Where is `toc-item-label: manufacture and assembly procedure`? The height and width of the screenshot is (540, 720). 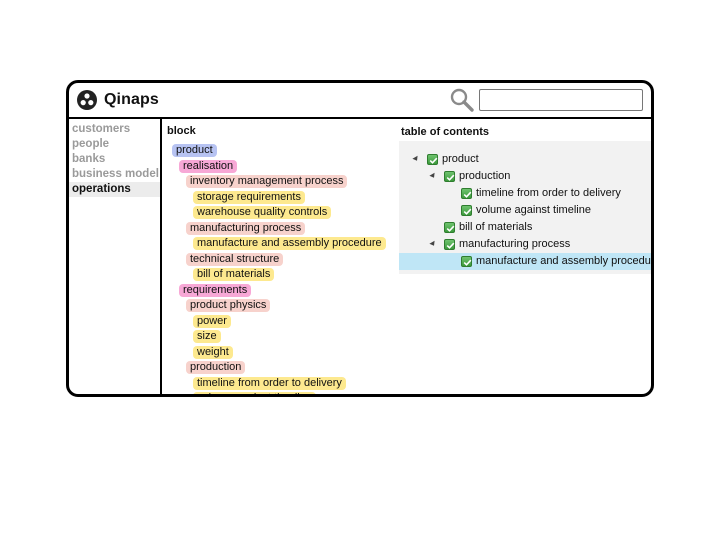 toc-item-label: manufacture and assembly procedure is located at coordinates (563, 261).